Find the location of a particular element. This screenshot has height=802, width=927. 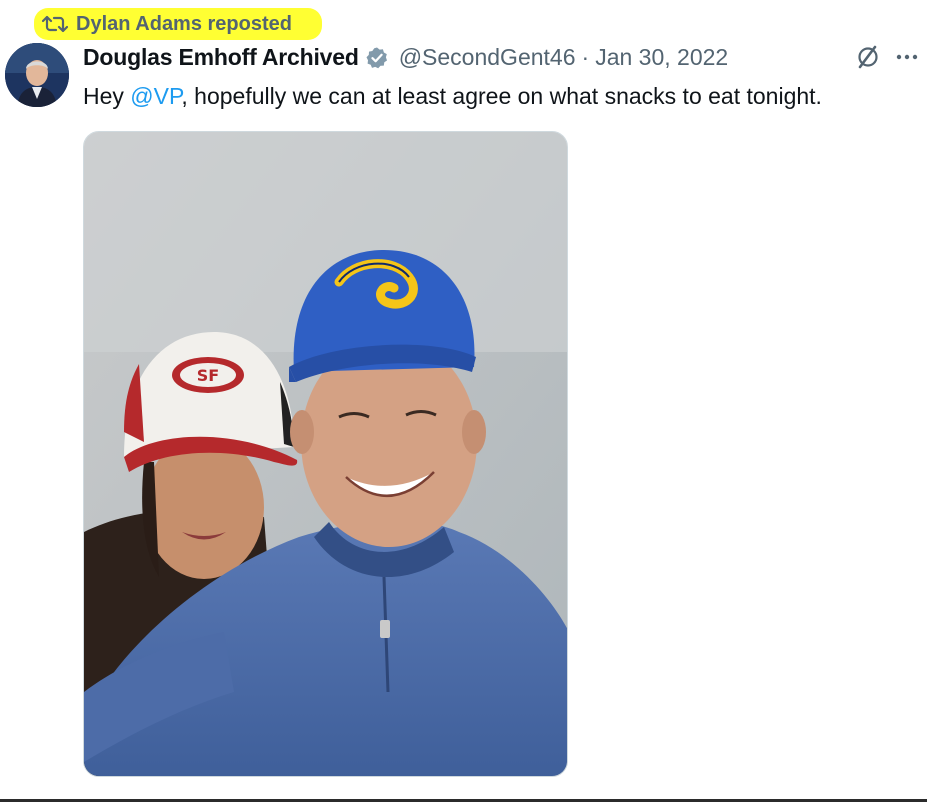

svg-text: SF is located at coordinates (208, 375).